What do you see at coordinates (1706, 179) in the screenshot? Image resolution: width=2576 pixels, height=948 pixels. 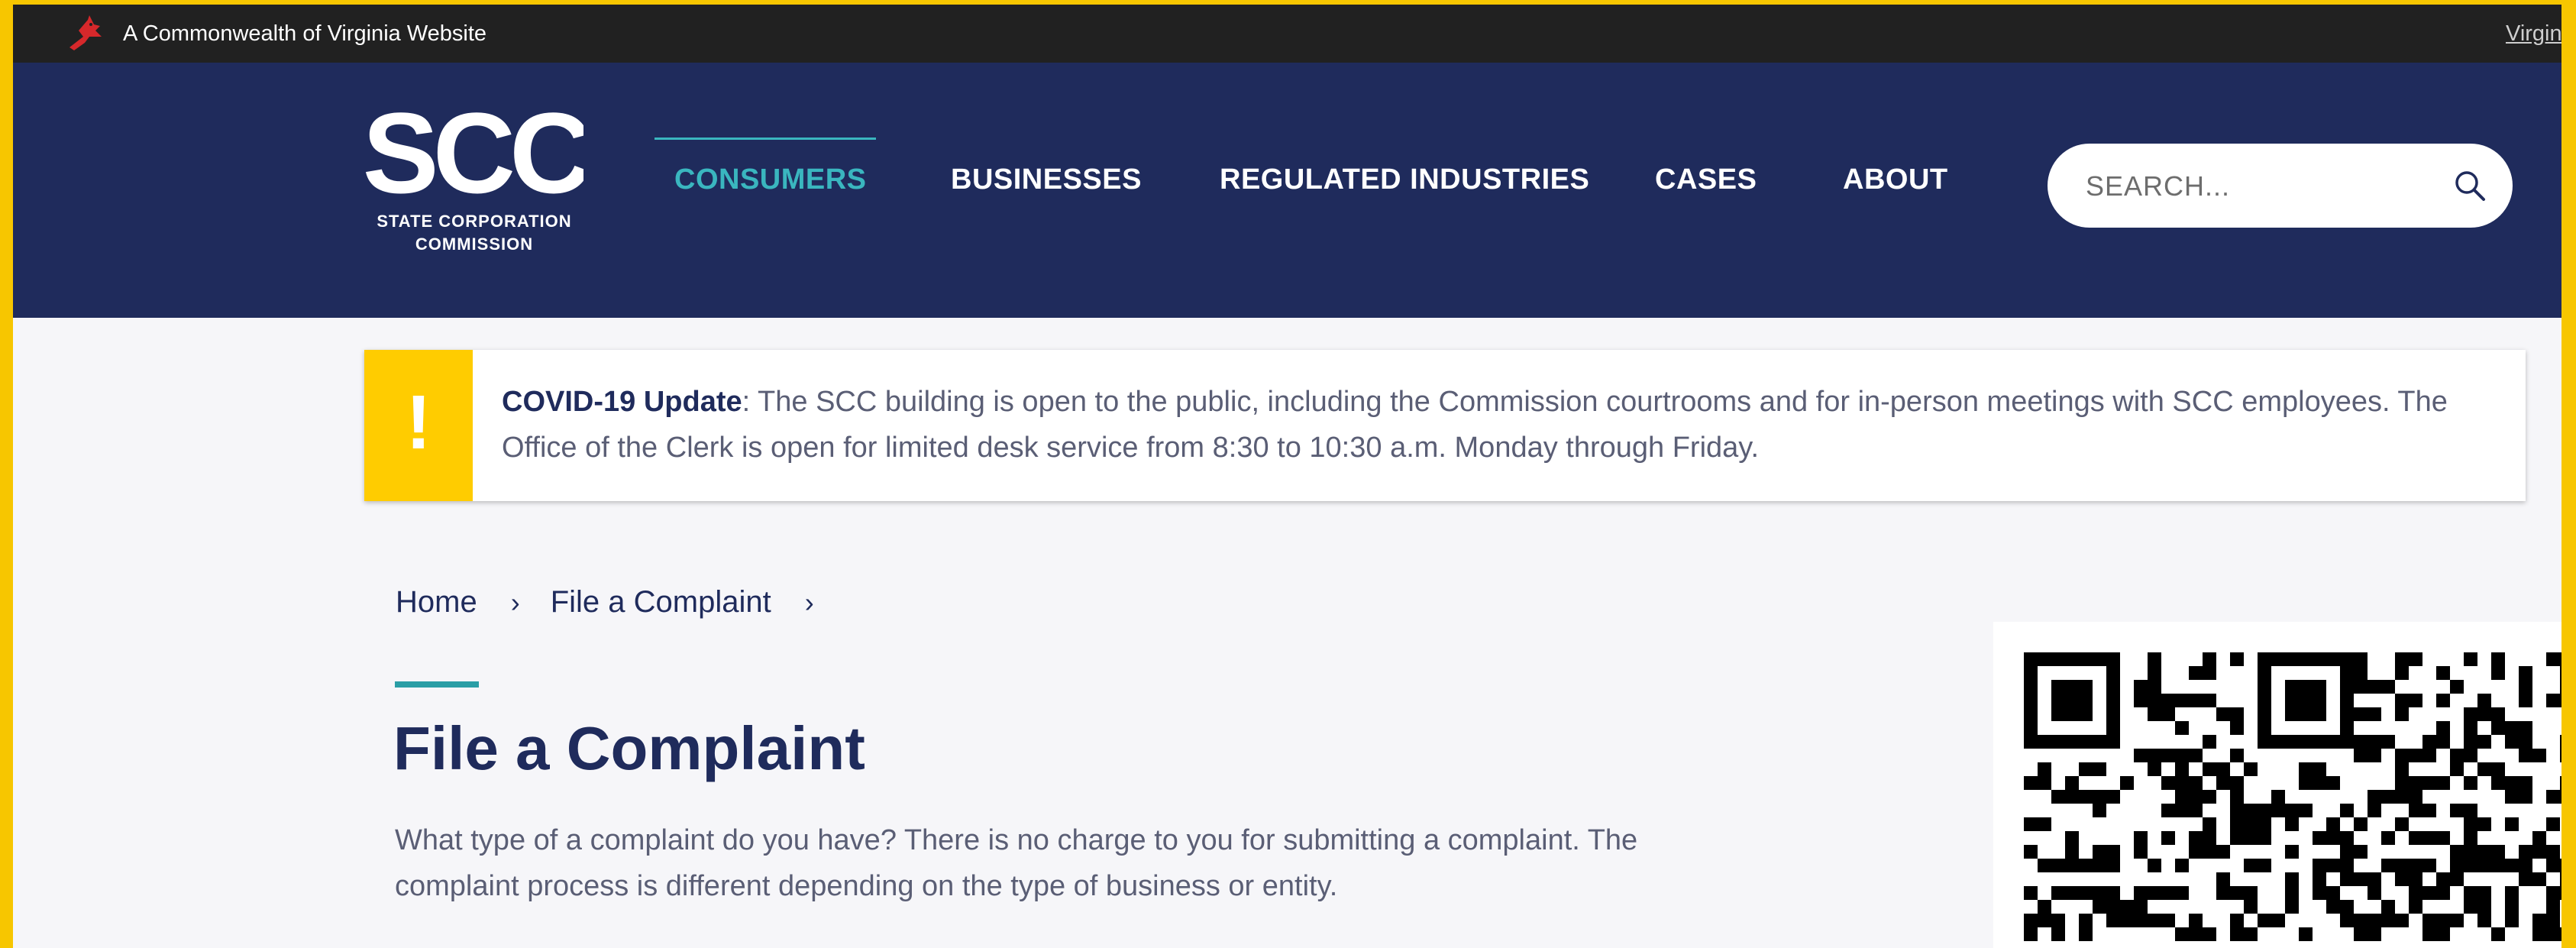 I see `nav-cases: CASES` at bounding box center [1706, 179].